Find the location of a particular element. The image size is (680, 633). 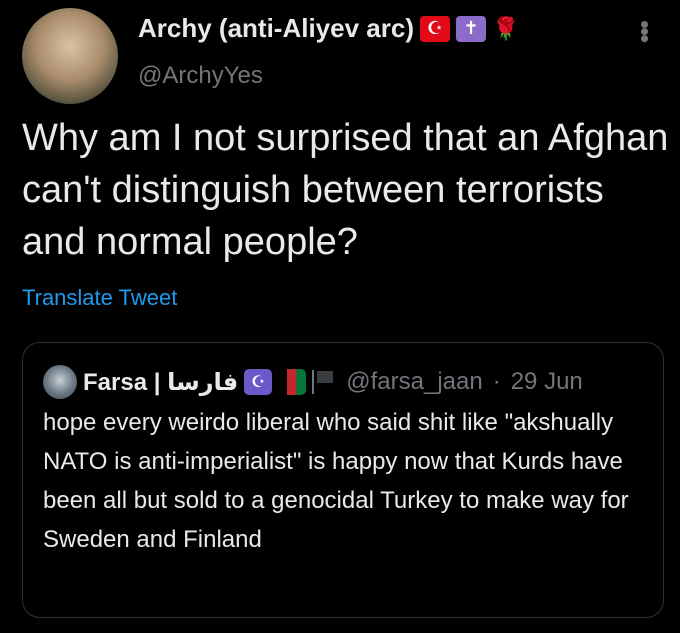

more-options-icon: ••• is located at coordinates (645, 30).